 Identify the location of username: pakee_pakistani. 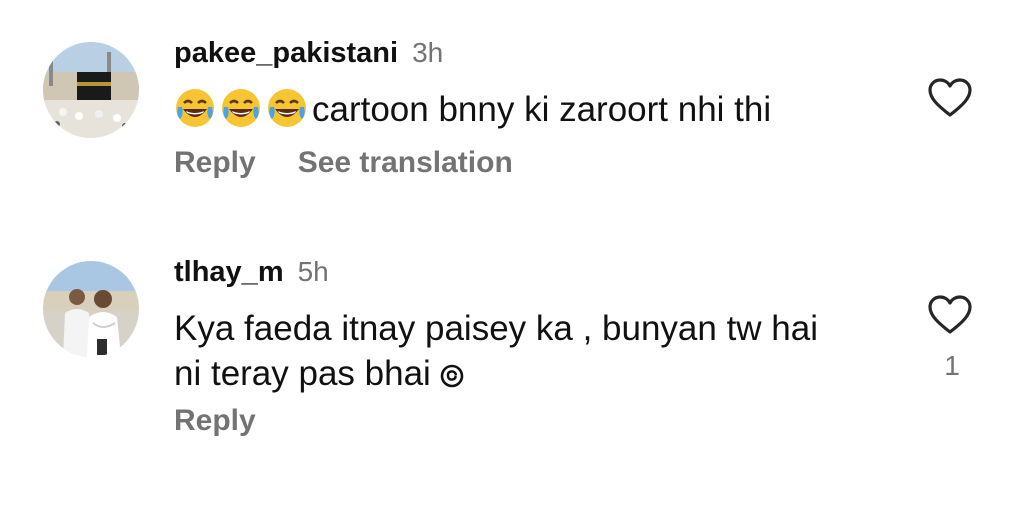
(286, 53).